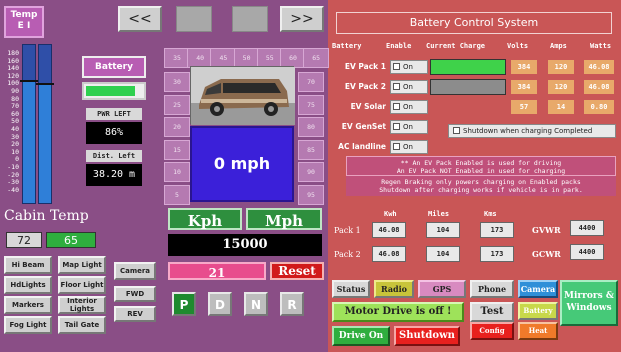 This screenshot has height=352, width=621. Describe the element at coordinates (474, 23) in the screenshot. I see `battery-control-title: Battery Control System` at that location.